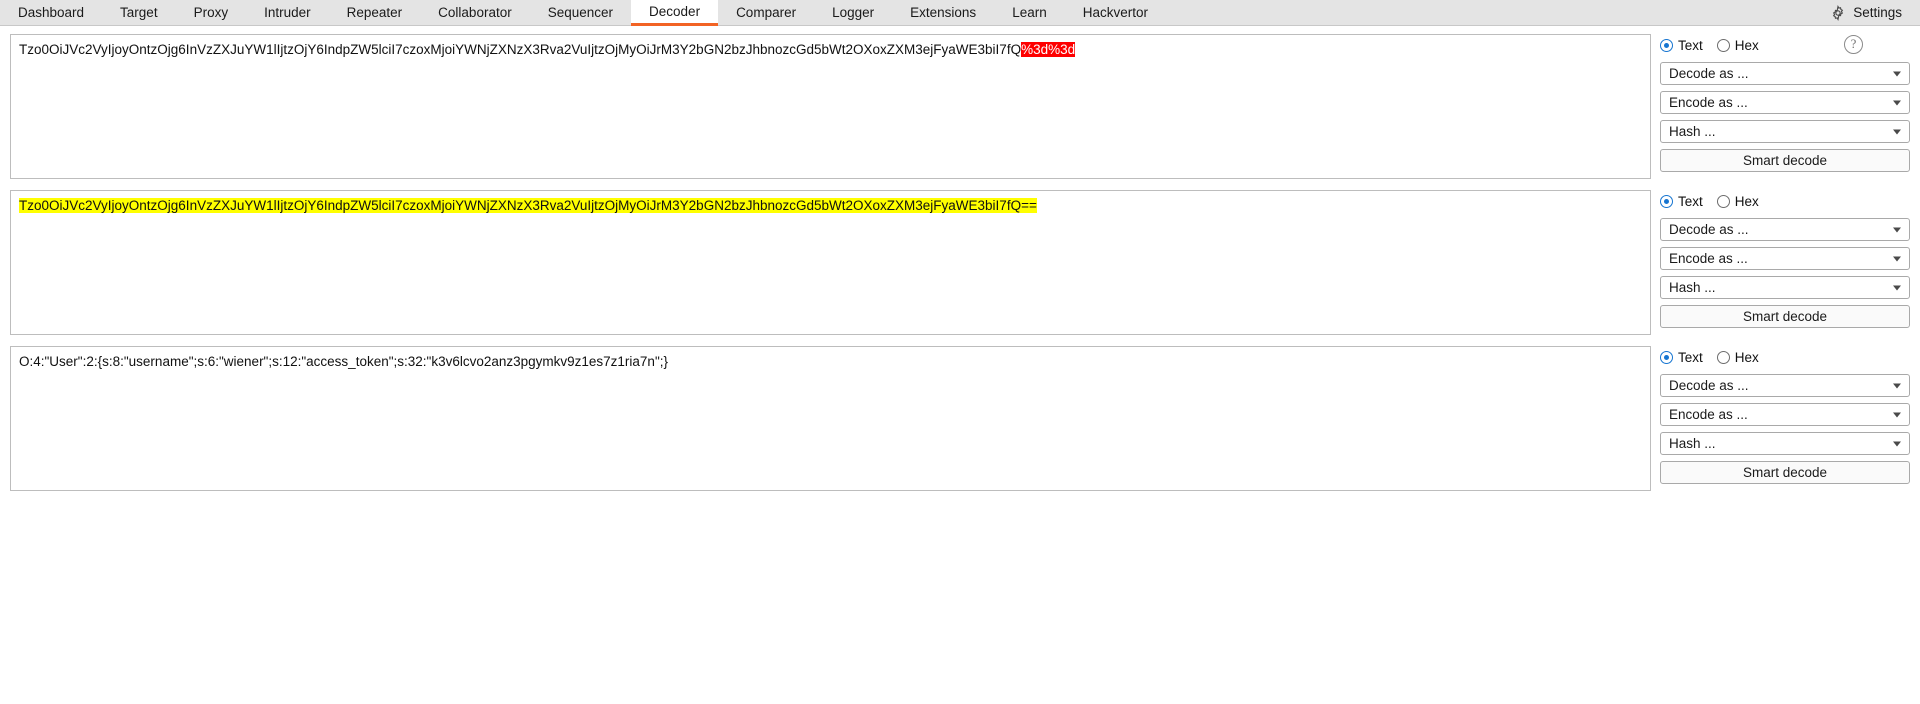 This screenshot has width=1920, height=704. What do you see at coordinates (1785, 201) in the screenshot?
I see `format-radio-group-2: Text Hex` at bounding box center [1785, 201].